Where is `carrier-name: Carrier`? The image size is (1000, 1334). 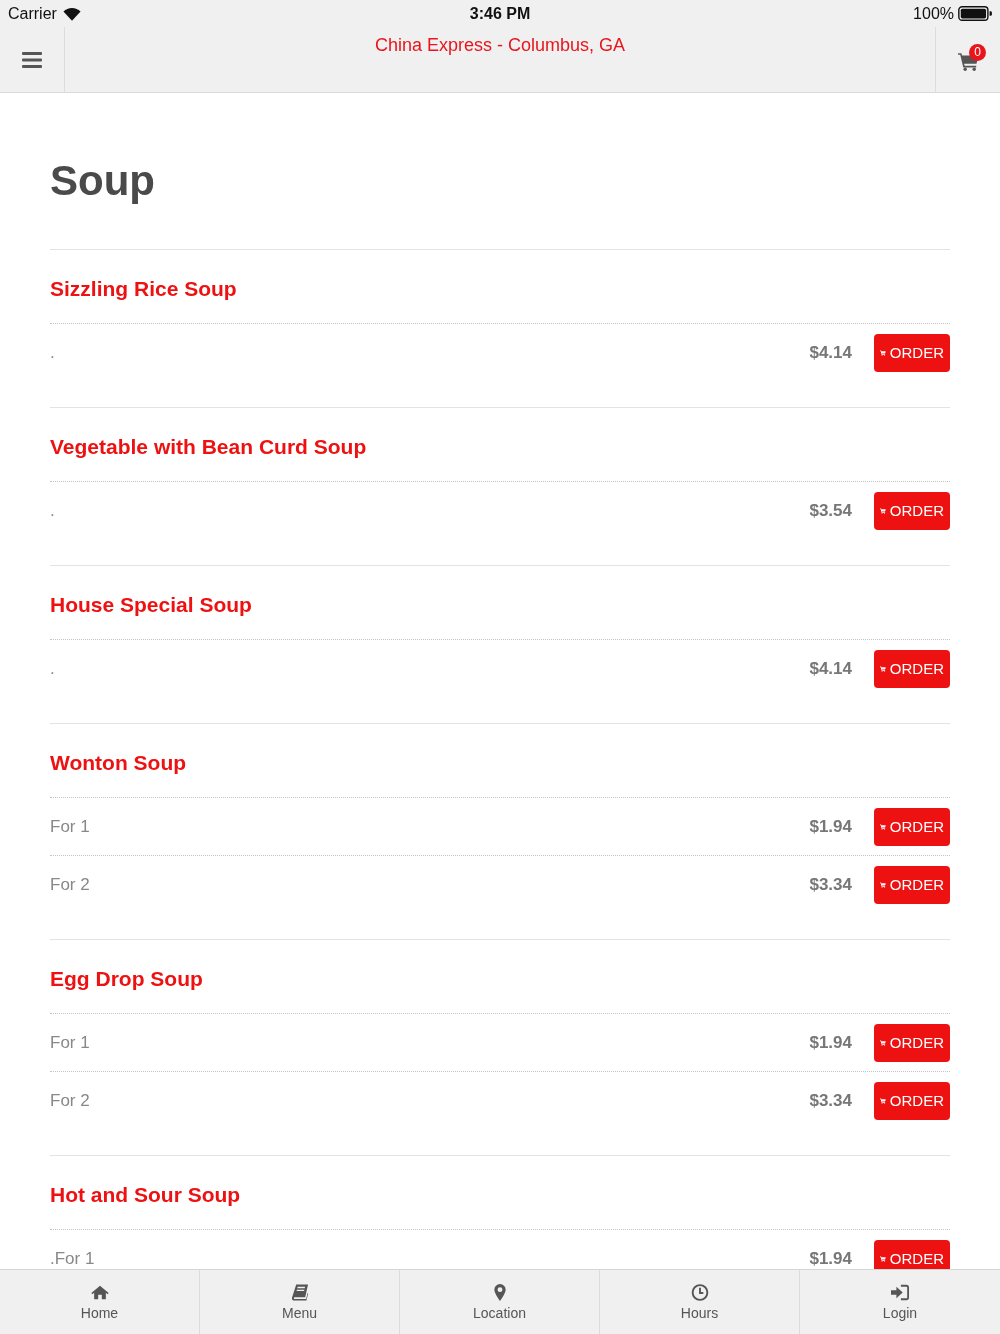
carrier-name: Carrier is located at coordinates (32, 13).